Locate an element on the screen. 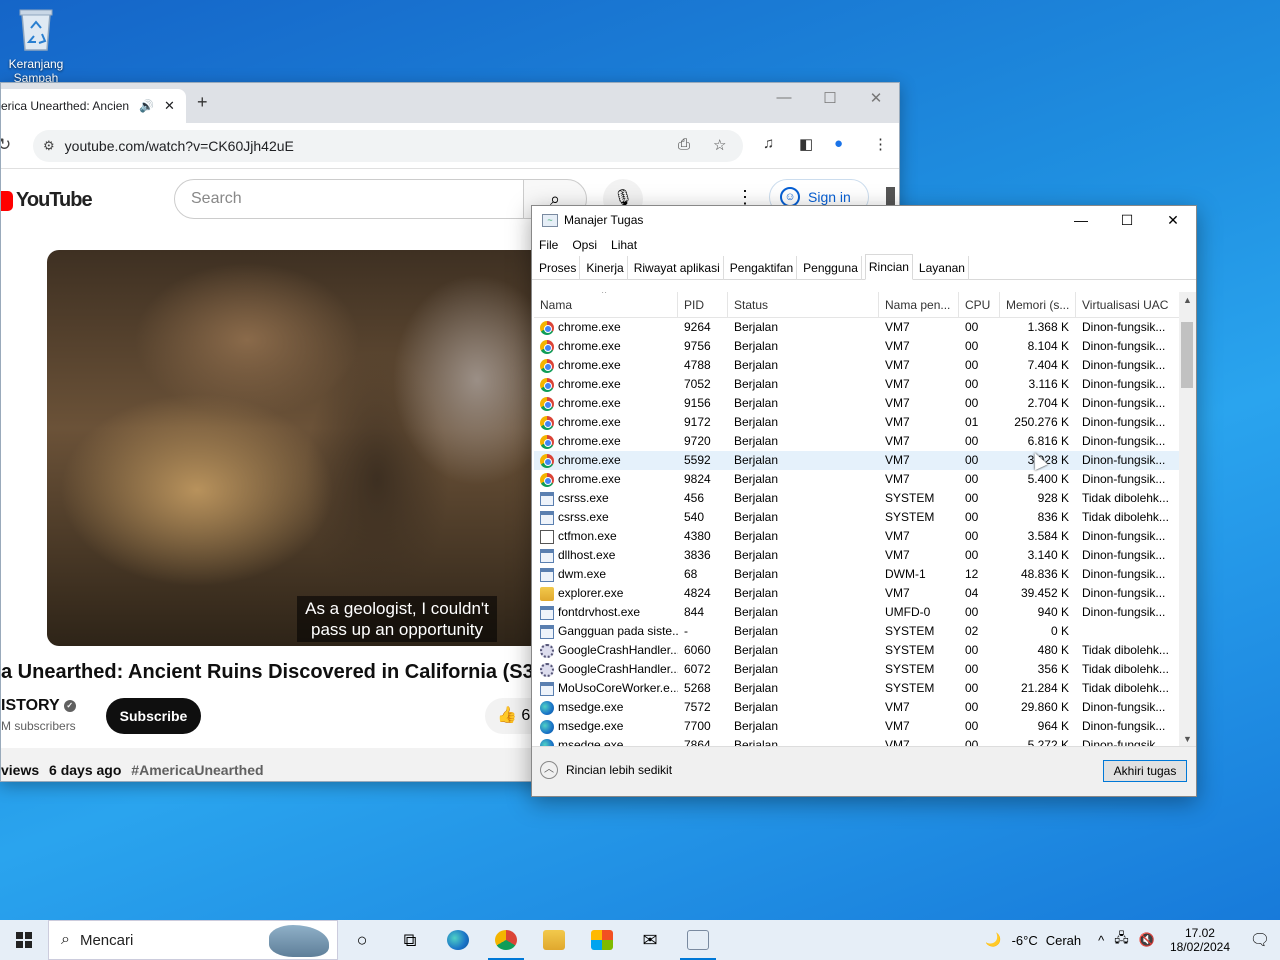  tm-minimize-button: — is located at coordinates (1081, 220).